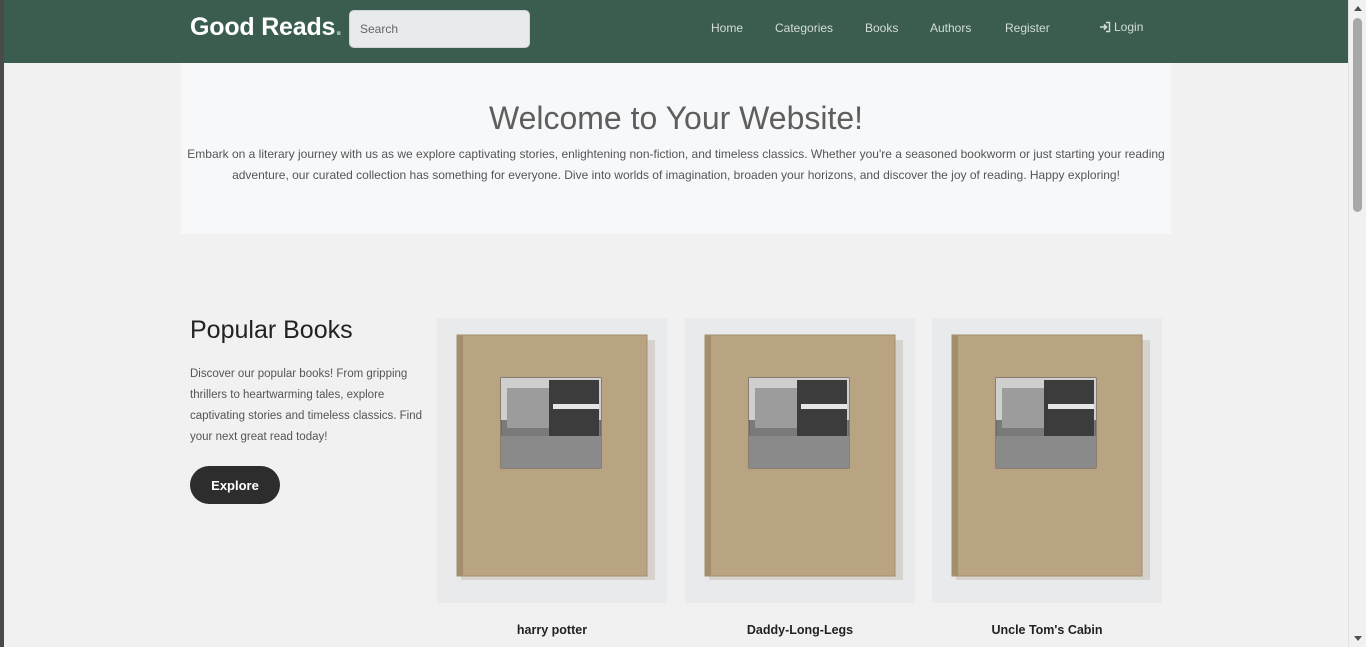 The height and width of the screenshot is (647, 1366). I want to click on book-card: Daddy-Long-Legs, so click(800, 477).